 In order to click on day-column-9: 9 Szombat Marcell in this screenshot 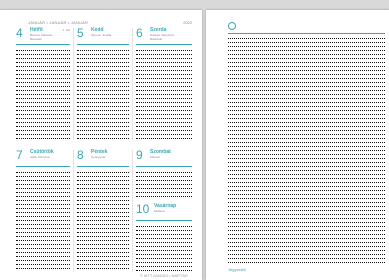, I will do `click(164, 159)`.